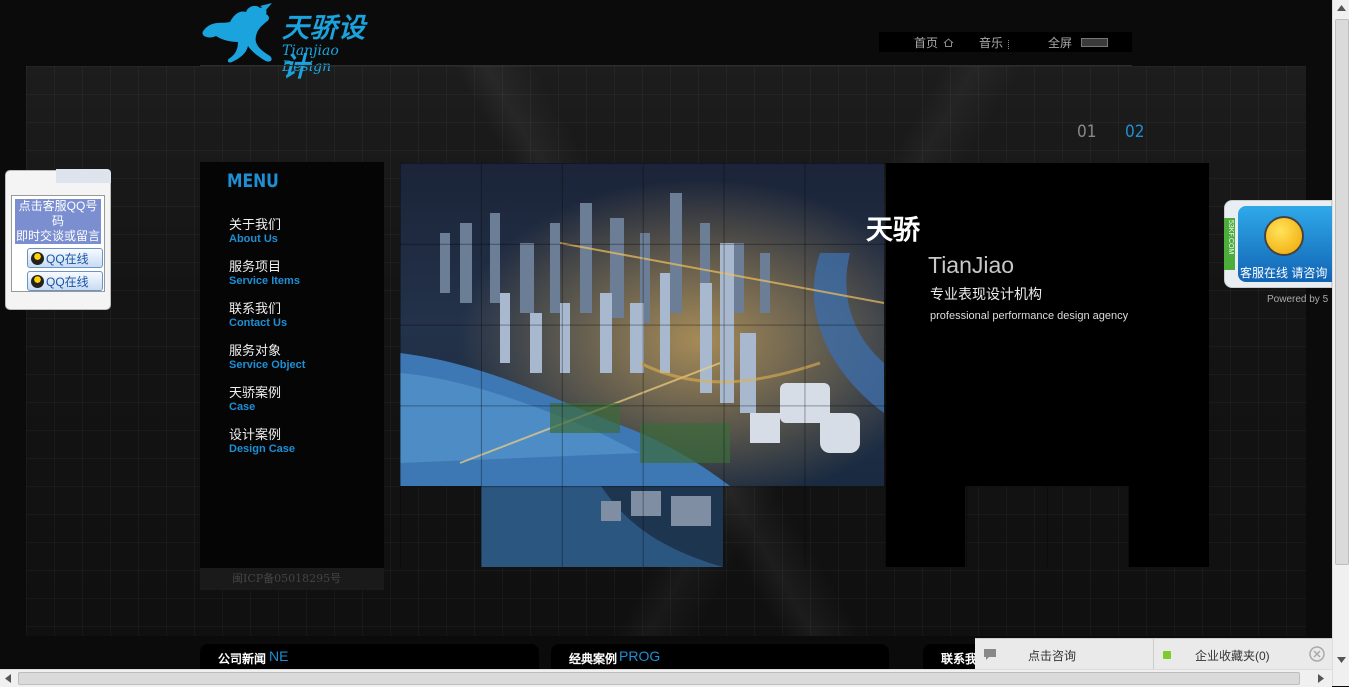 This screenshot has width=1349, height=687. Describe the element at coordinates (1078, 42) in the screenshot. I see `nav-fullscreen: 全屏` at that location.